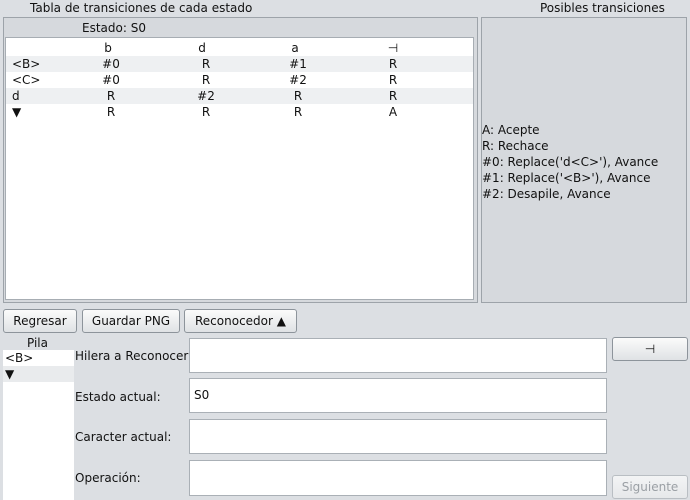 The height and width of the screenshot is (500, 690). Describe the element at coordinates (123, 437) in the screenshot. I see `current-char-label: Caracter actual:` at that location.